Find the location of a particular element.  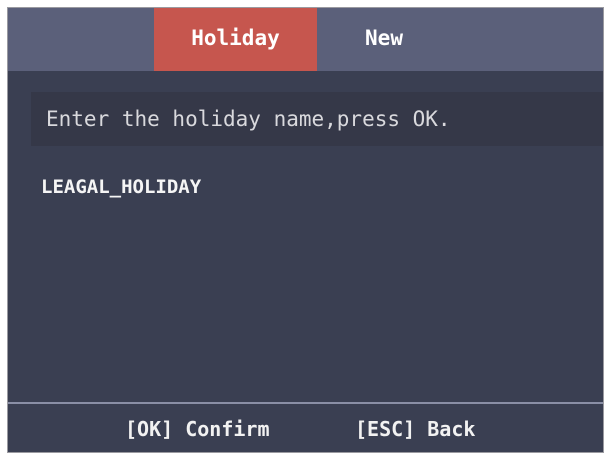

holiday-name-field: LEAGAL_HOLIDAY is located at coordinates (121, 187).